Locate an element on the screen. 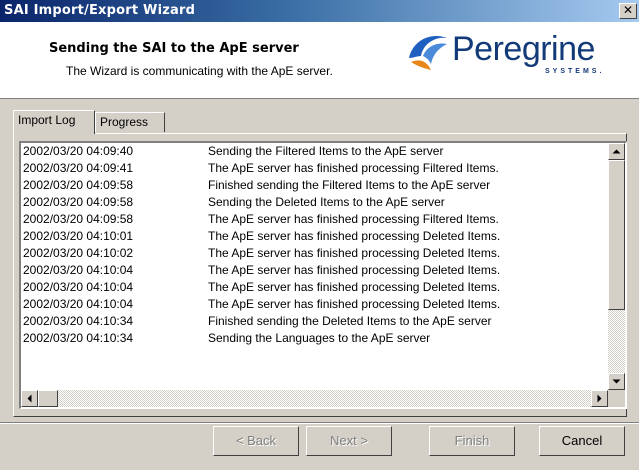 The image size is (639, 470). horizontal-scroll-thumb is located at coordinates (48, 398).